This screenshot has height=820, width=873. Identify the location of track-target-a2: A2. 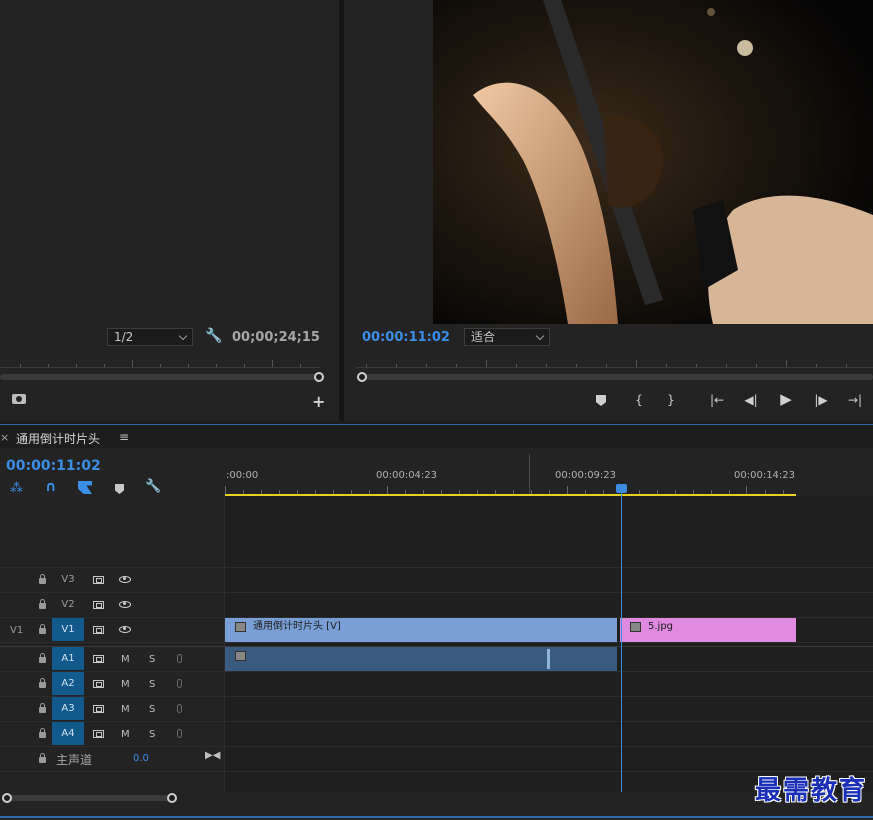
(68, 683).